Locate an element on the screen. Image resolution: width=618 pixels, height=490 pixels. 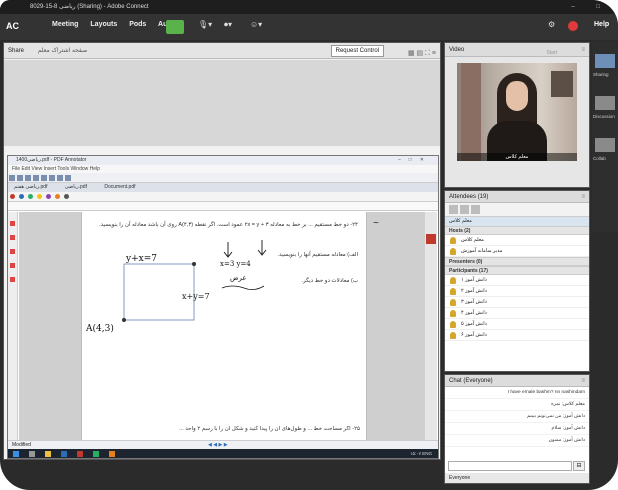
view-list-icon is located at coordinates (453, 209).